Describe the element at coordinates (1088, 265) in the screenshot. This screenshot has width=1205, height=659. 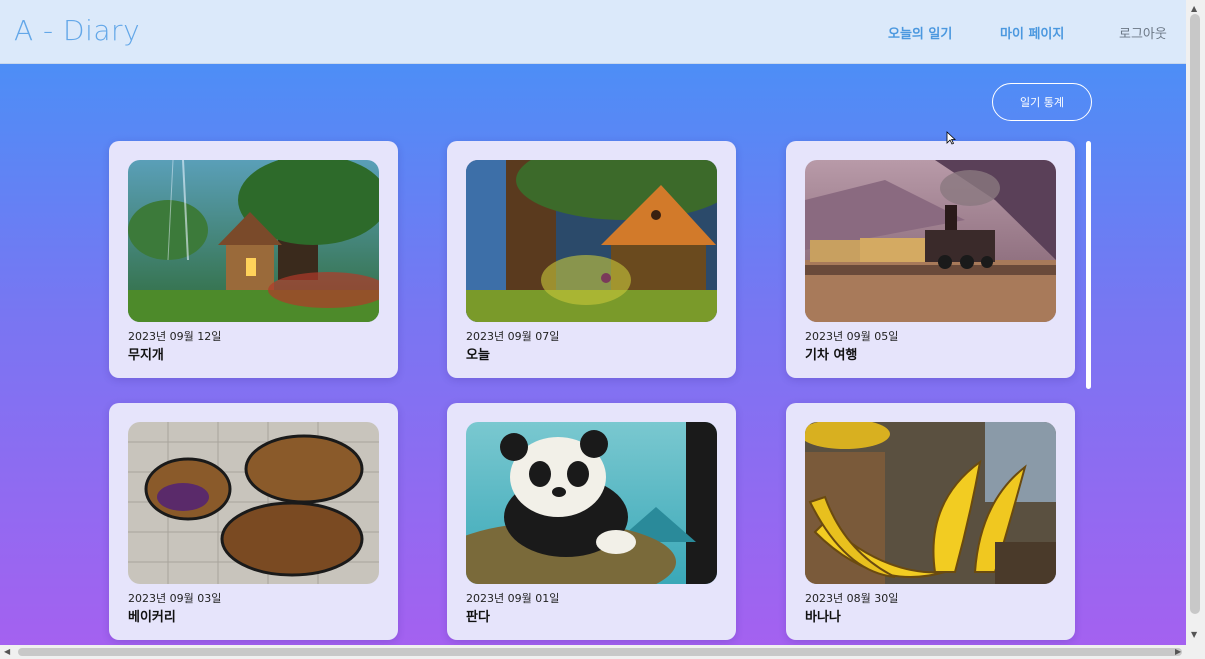
I see `list-scroll-indicator` at that location.